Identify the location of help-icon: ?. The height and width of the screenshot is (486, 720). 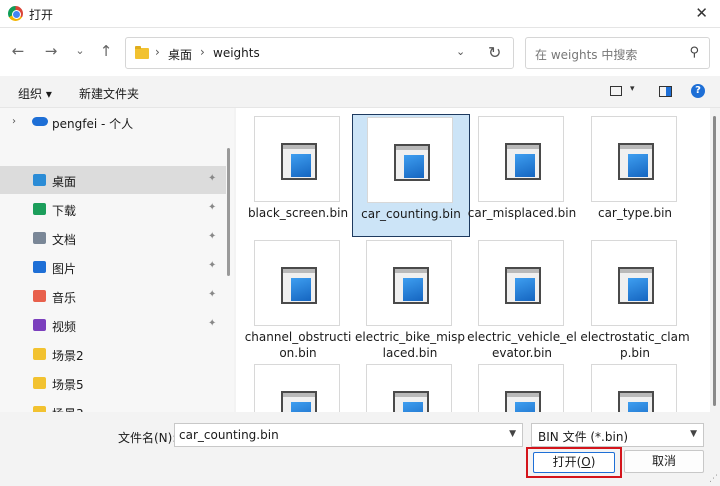
(698, 91).